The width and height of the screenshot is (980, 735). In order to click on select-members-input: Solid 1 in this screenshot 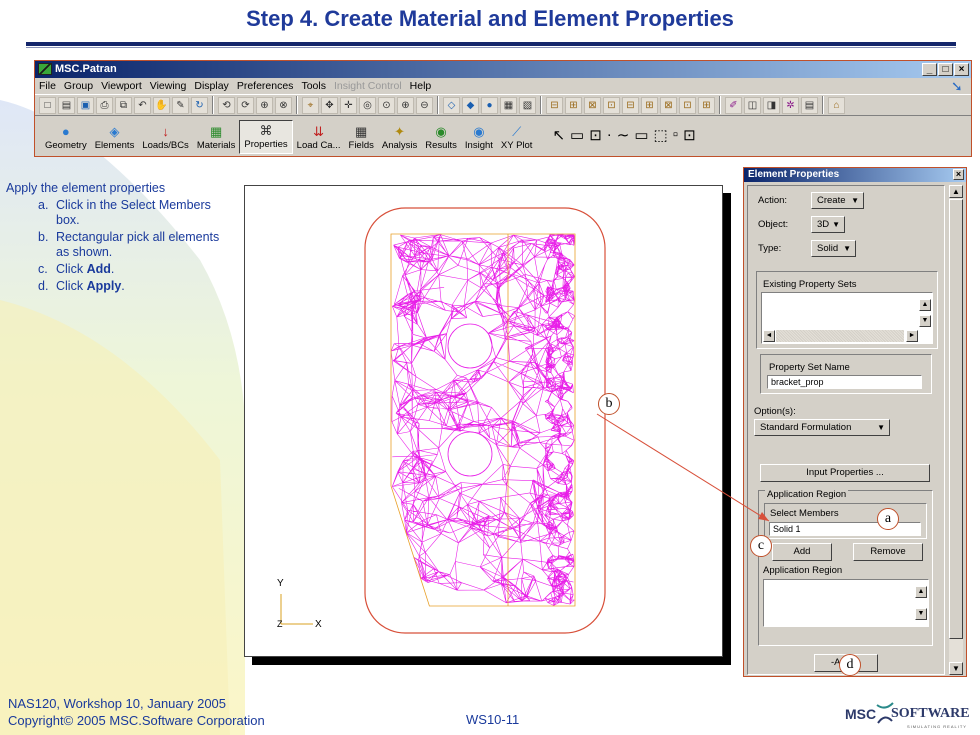, I will do `click(845, 529)`.